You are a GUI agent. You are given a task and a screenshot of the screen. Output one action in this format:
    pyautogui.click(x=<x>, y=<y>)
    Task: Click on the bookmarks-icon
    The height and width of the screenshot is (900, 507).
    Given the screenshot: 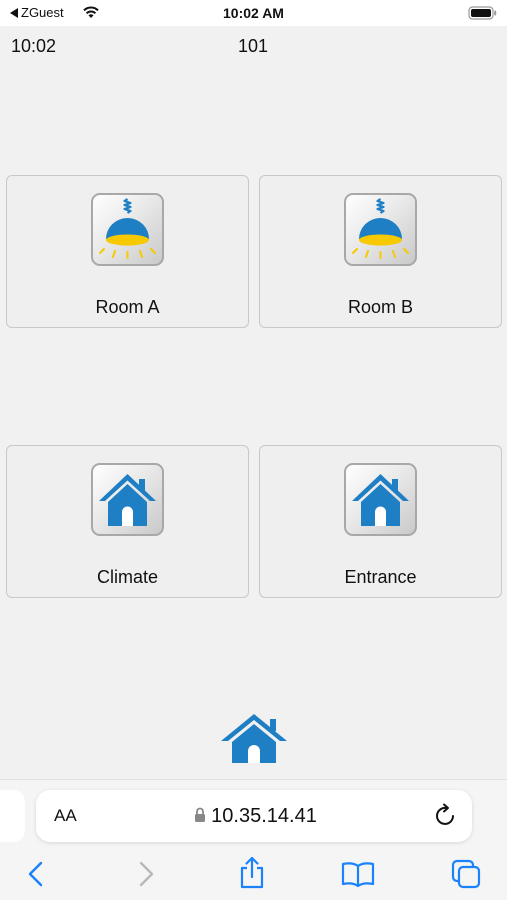 What is the action you would take?
    pyautogui.click(x=358, y=874)
    